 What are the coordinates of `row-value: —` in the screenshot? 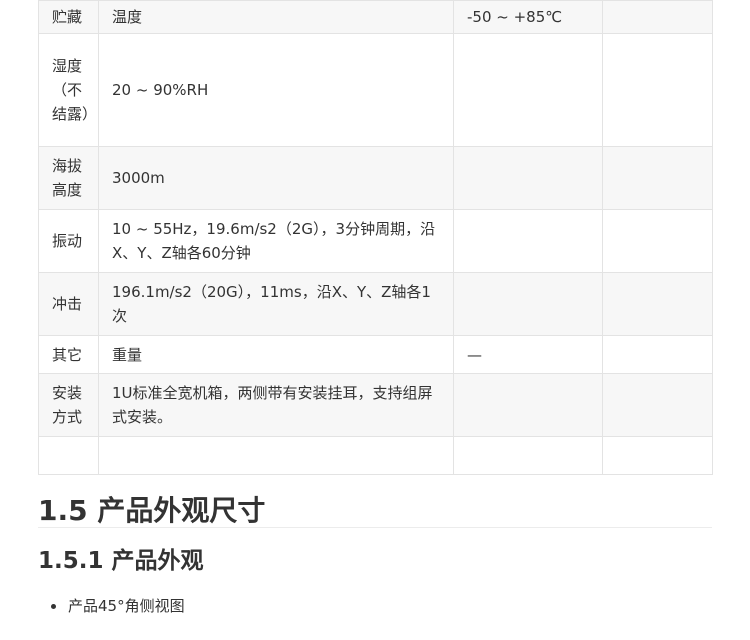 It's located at (528, 354).